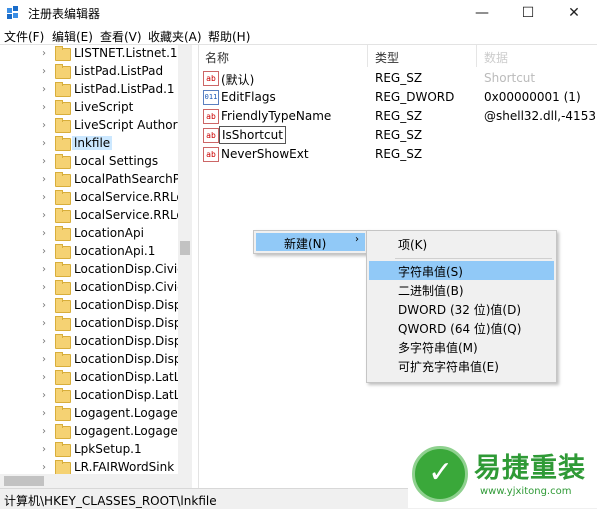  What do you see at coordinates (133, 215) in the screenshot?
I see `tree-item-label: LocalService.RRLoca` at bounding box center [133, 215].